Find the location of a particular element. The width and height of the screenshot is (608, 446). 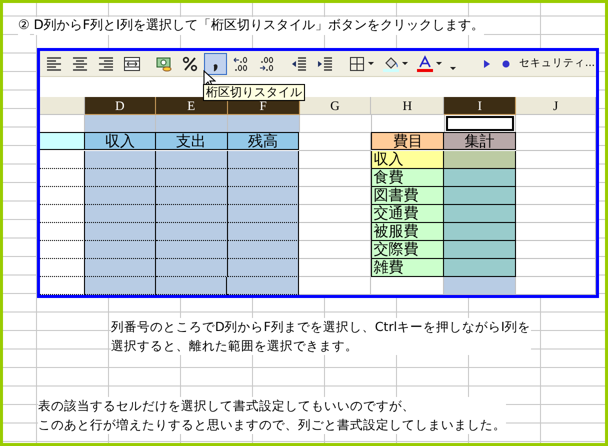

comma-icon is located at coordinates (215, 68).